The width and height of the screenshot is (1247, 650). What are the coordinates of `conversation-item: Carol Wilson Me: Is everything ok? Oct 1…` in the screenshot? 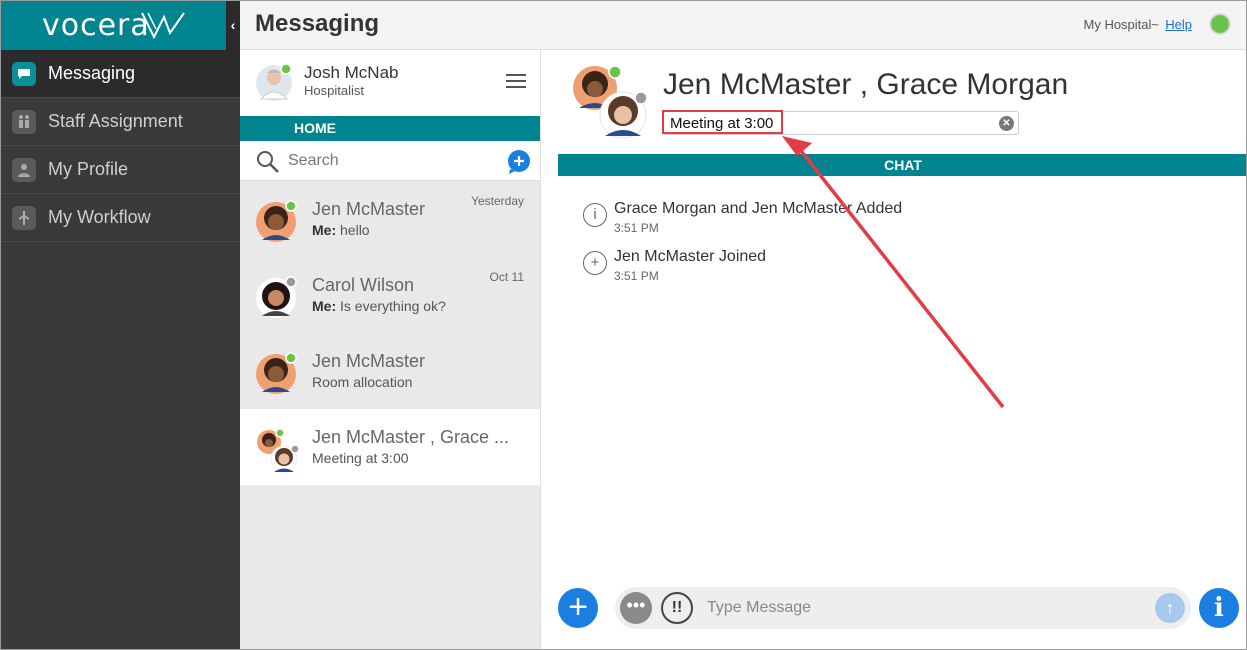 It's located at (390, 295).